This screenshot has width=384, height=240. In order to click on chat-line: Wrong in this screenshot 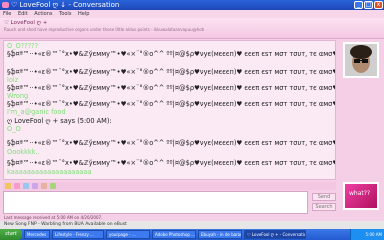, I will do `click(18, 96)`.